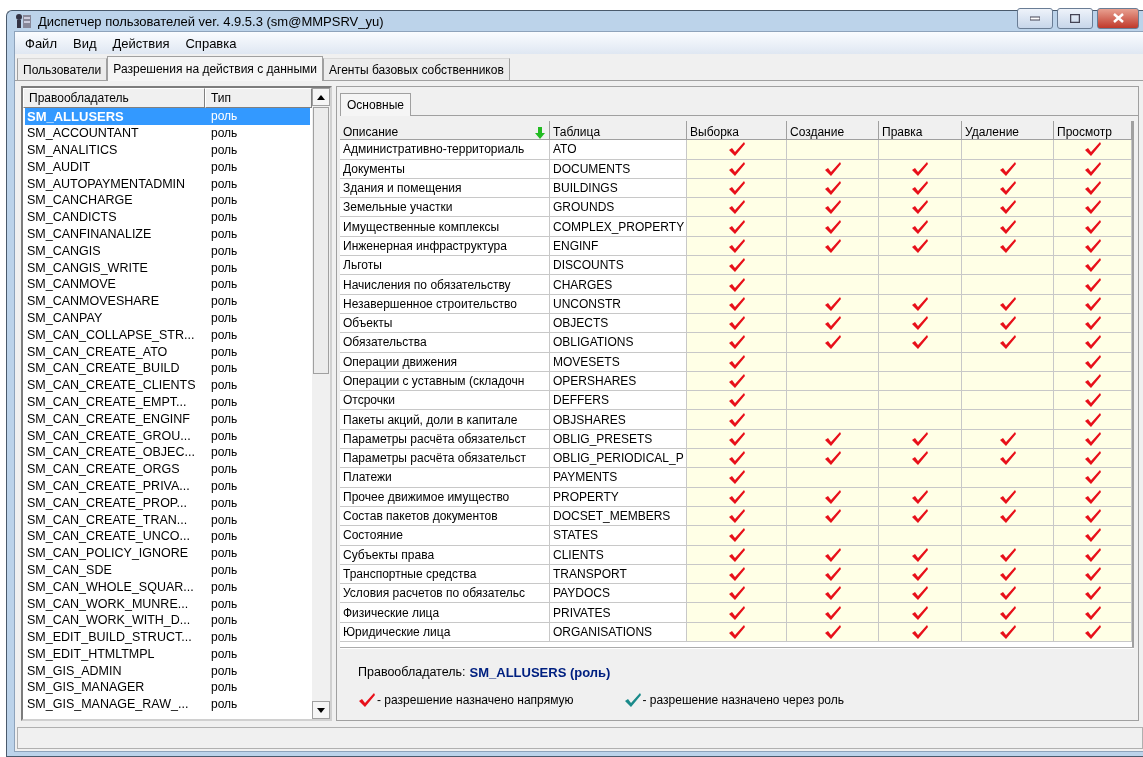 This screenshot has width=1143, height=757. I want to click on column-header: Выборка, so click(737, 131).